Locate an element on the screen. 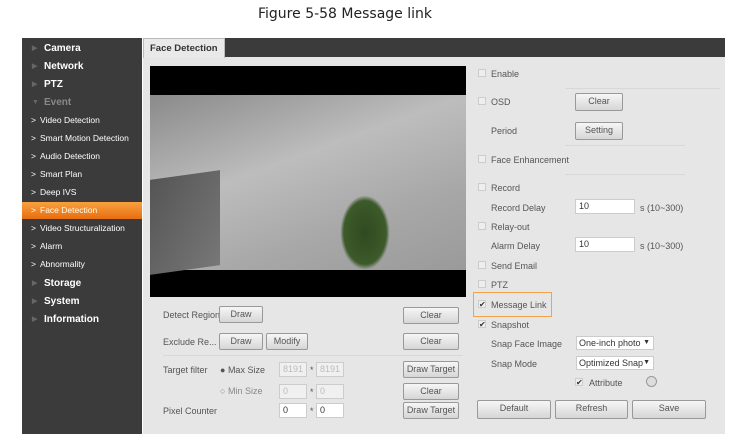 The width and height of the screenshot is (746, 440). min-size-radio: ○ Min Size is located at coordinates (241, 391).